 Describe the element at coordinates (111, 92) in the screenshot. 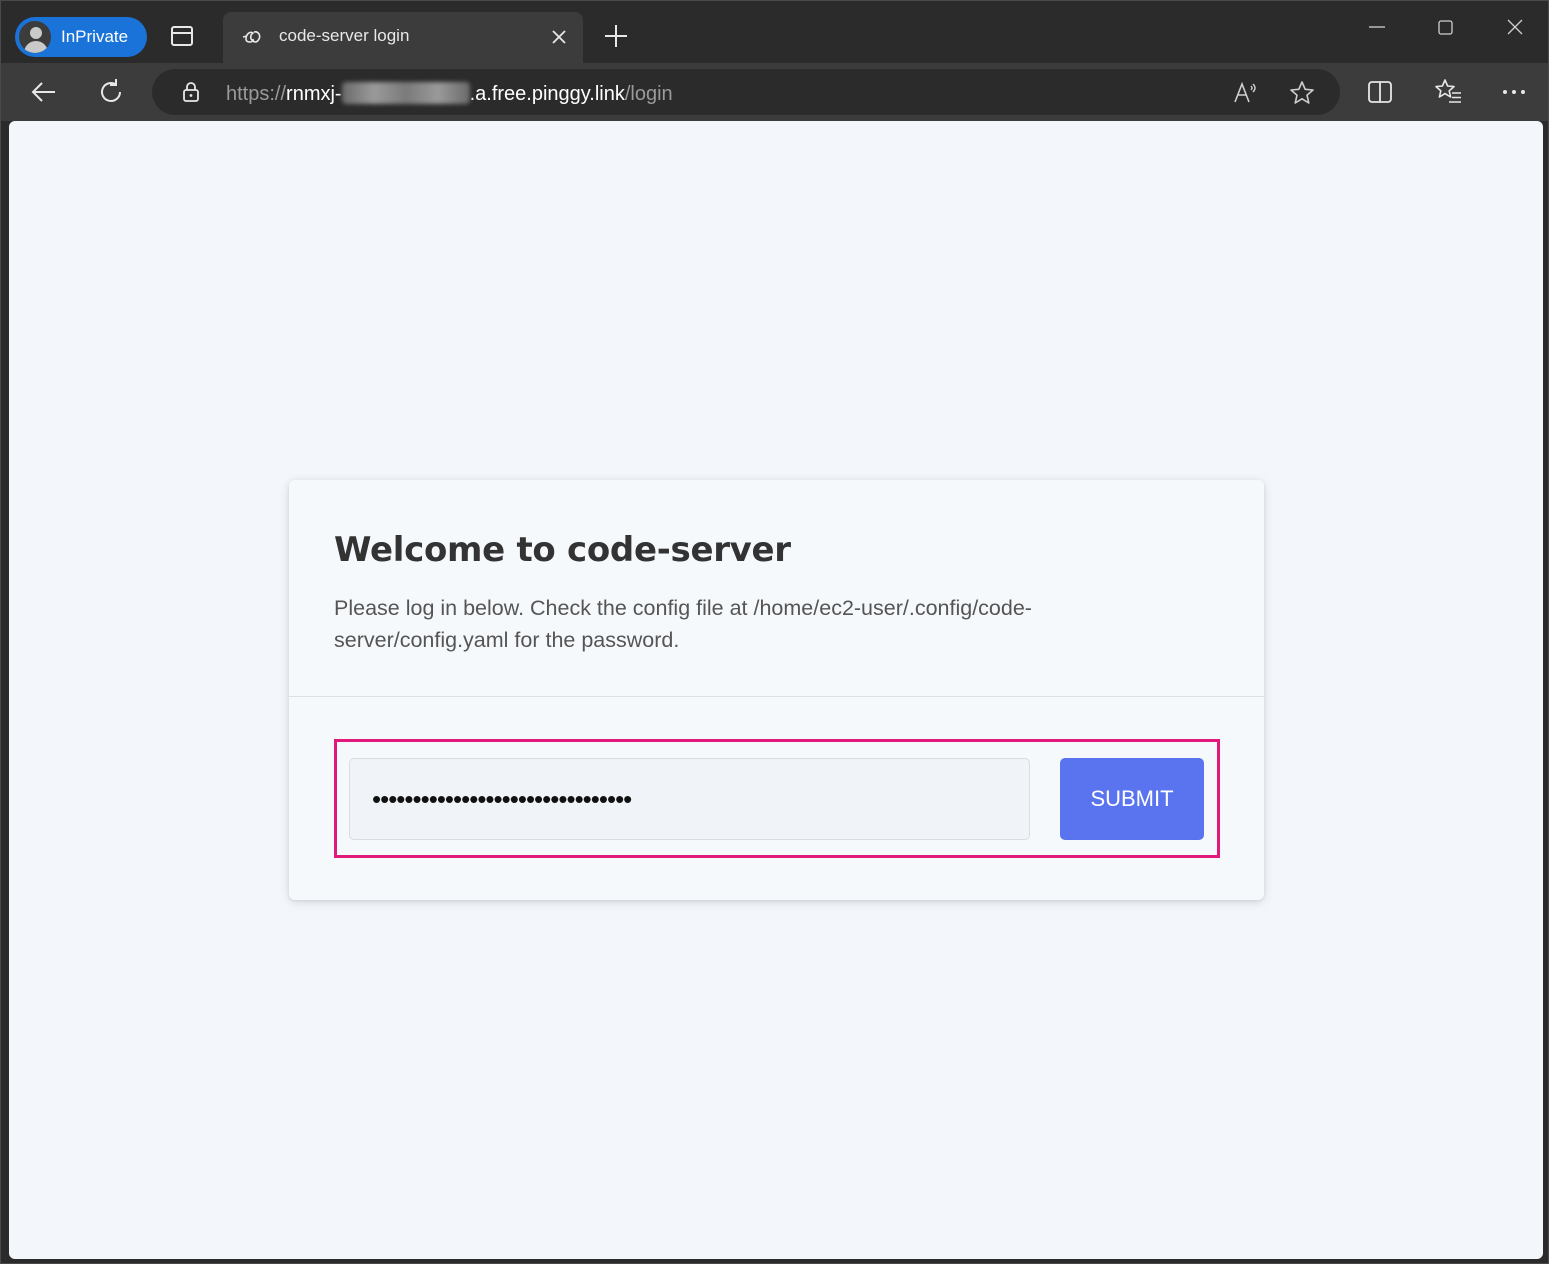

I see `refresh-icon` at that location.